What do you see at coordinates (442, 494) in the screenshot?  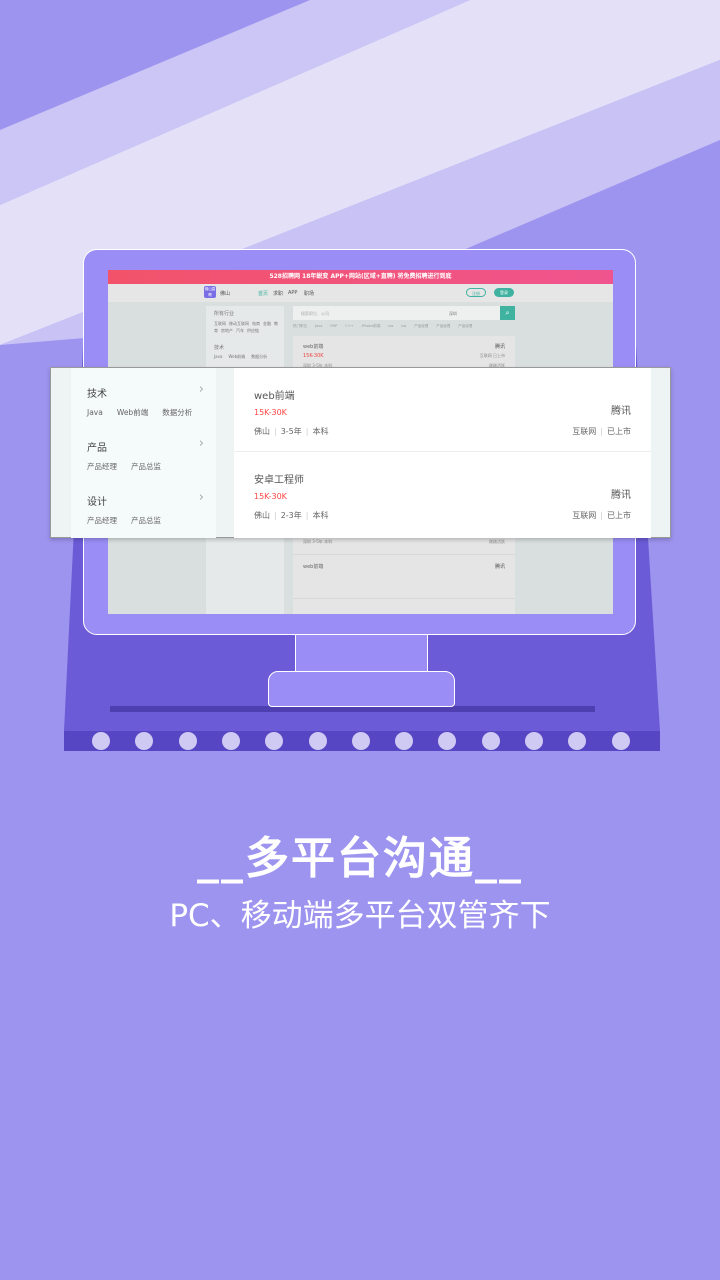 I see `job-card: 安卓工程师 15K-30K 佛山 | 2-3年 | 本科 腾讯 互联网 | 已上市` at bounding box center [442, 494].